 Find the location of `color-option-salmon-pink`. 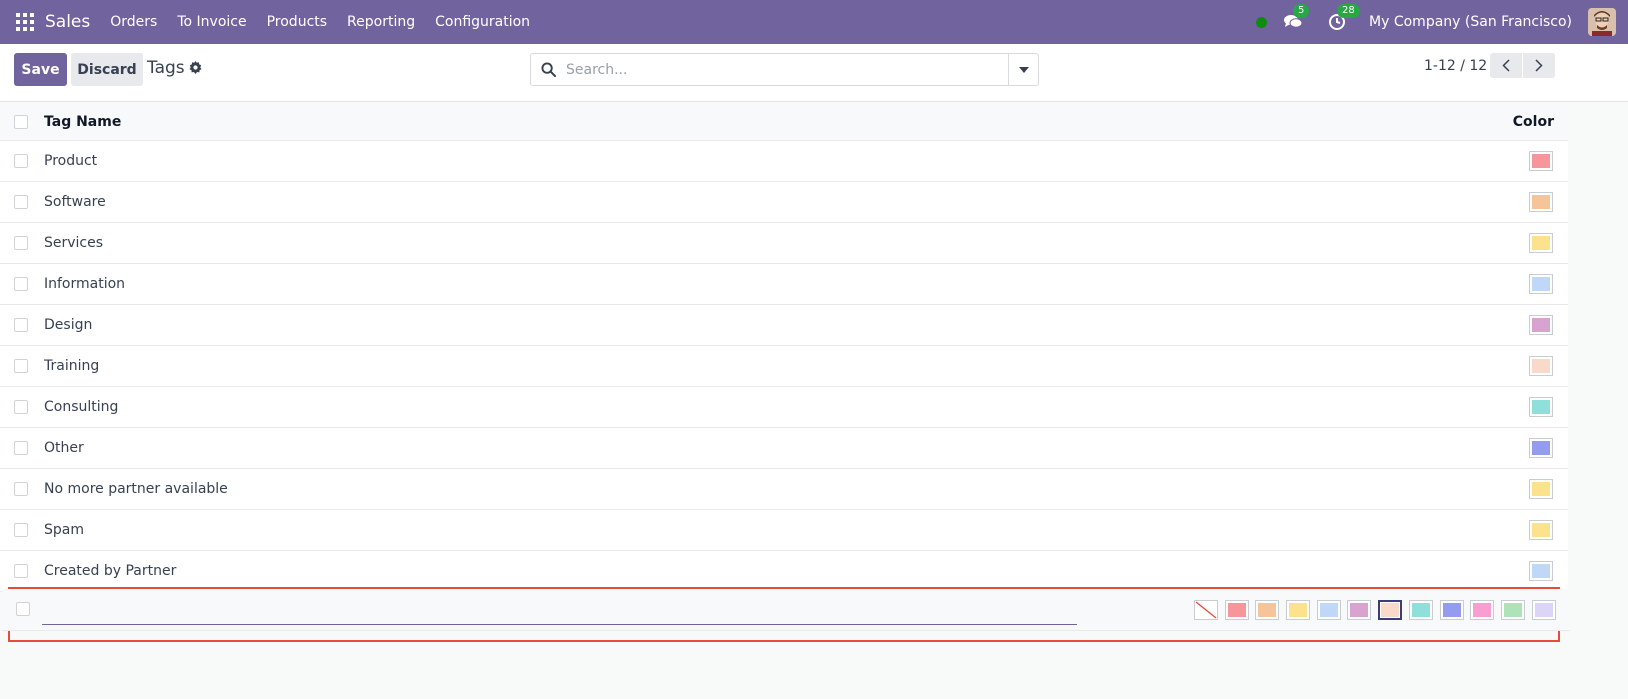

color-option-salmon-pink is located at coordinates (1390, 610).